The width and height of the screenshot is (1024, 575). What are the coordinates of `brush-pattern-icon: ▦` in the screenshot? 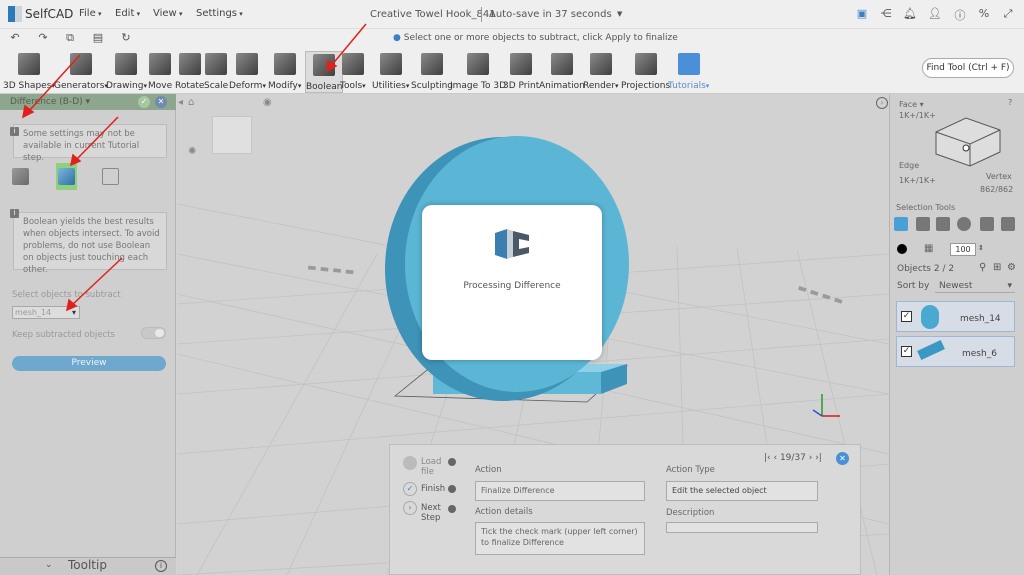 It's located at (928, 248).